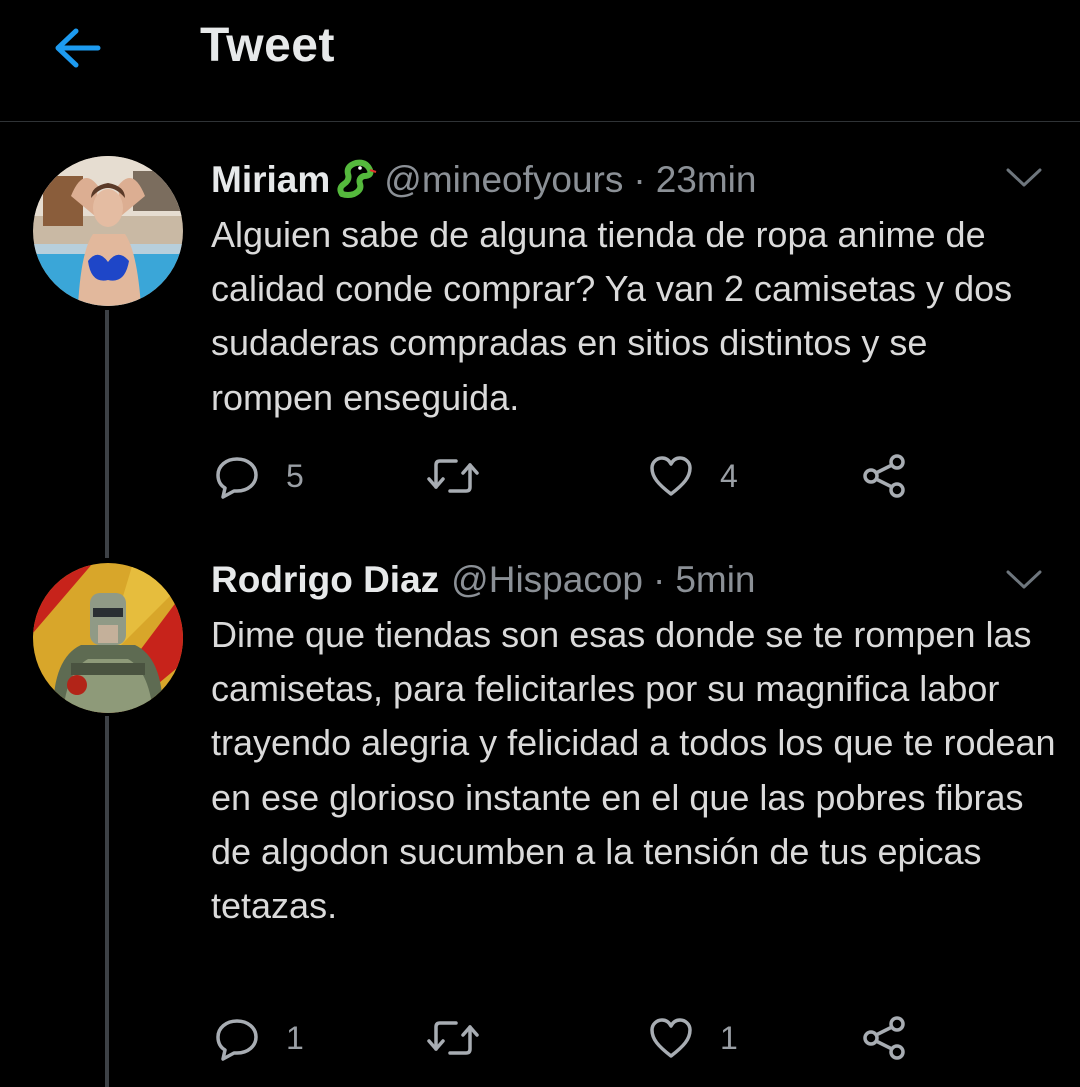  Describe the element at coordinates (295, 475) in the screenshot. I see `reply-count: 5` at that location.